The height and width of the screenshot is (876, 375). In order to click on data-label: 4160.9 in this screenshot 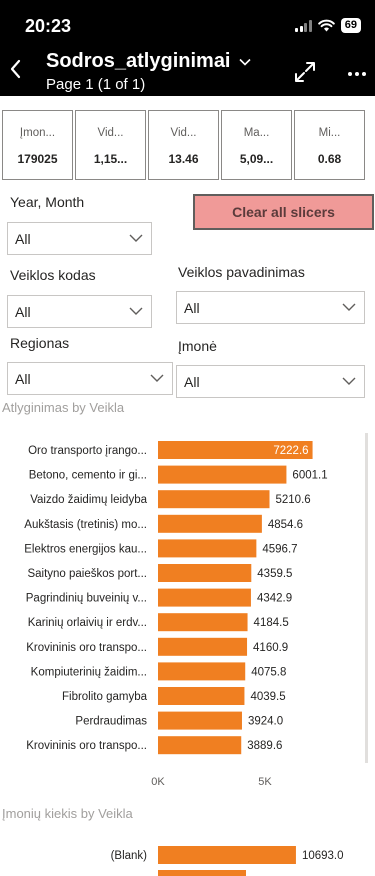, I will do `click(270, 648)`.